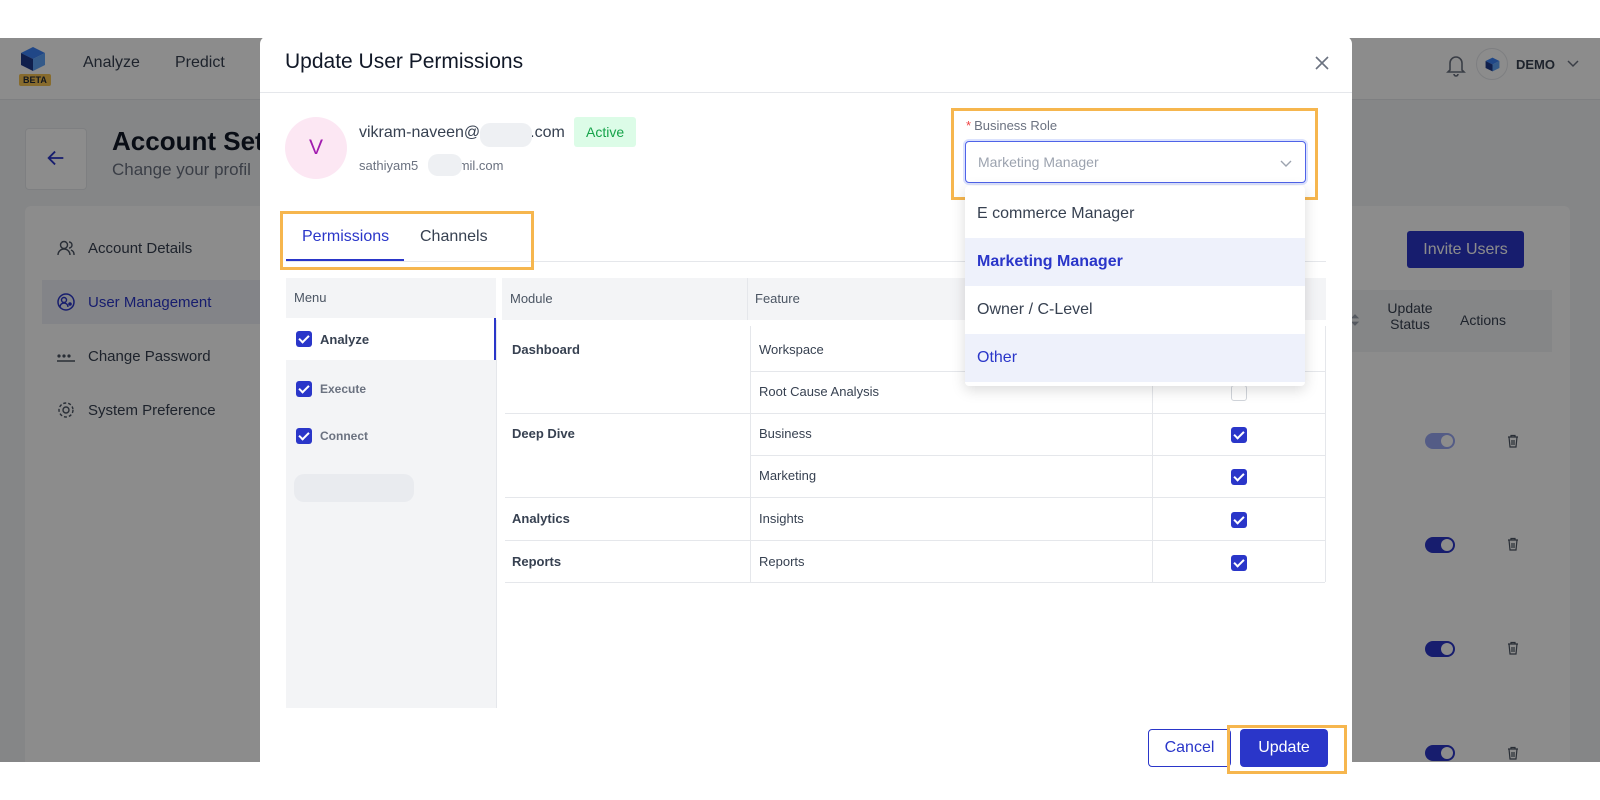  What do you see at coordinates (541, 518) in the screenshot?
I see `module-cell: Analytics` at bounding box center [541, 518].